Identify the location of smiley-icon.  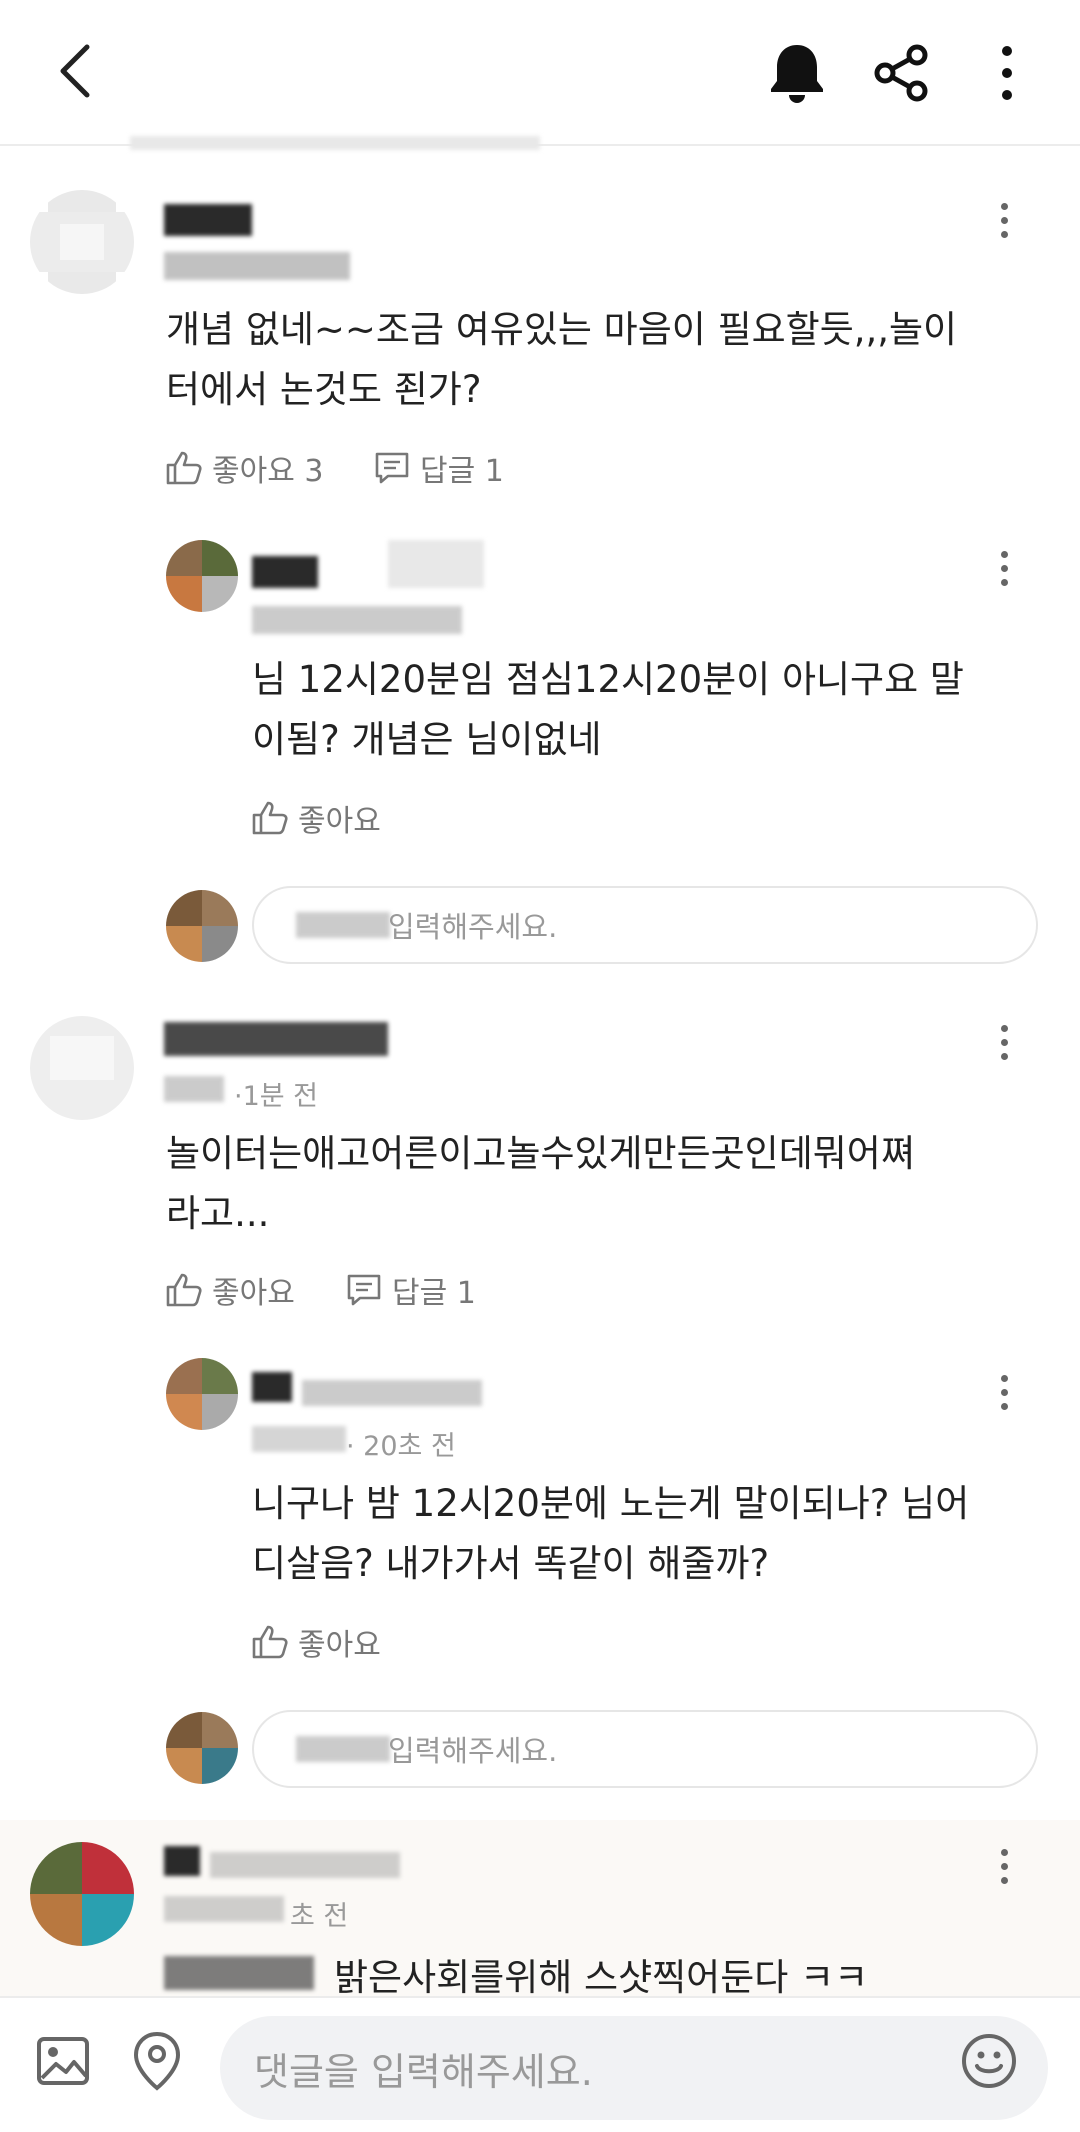
(989, 2061).